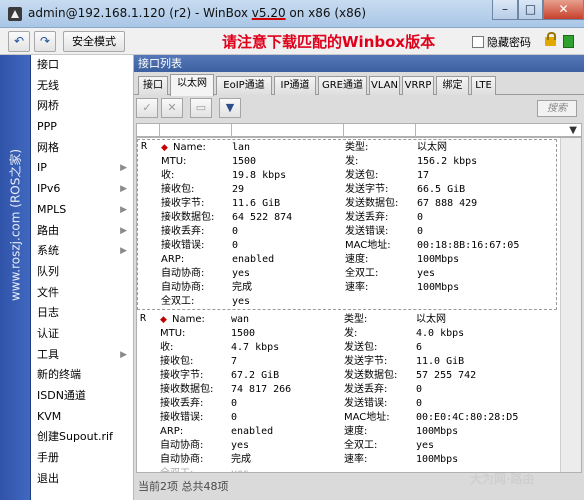  What do you see at coordinates (348, 260) in the screenshot?
I see `record-row: ARP: enabled 速度: 100Mbps` at bounding box center [348, 260].